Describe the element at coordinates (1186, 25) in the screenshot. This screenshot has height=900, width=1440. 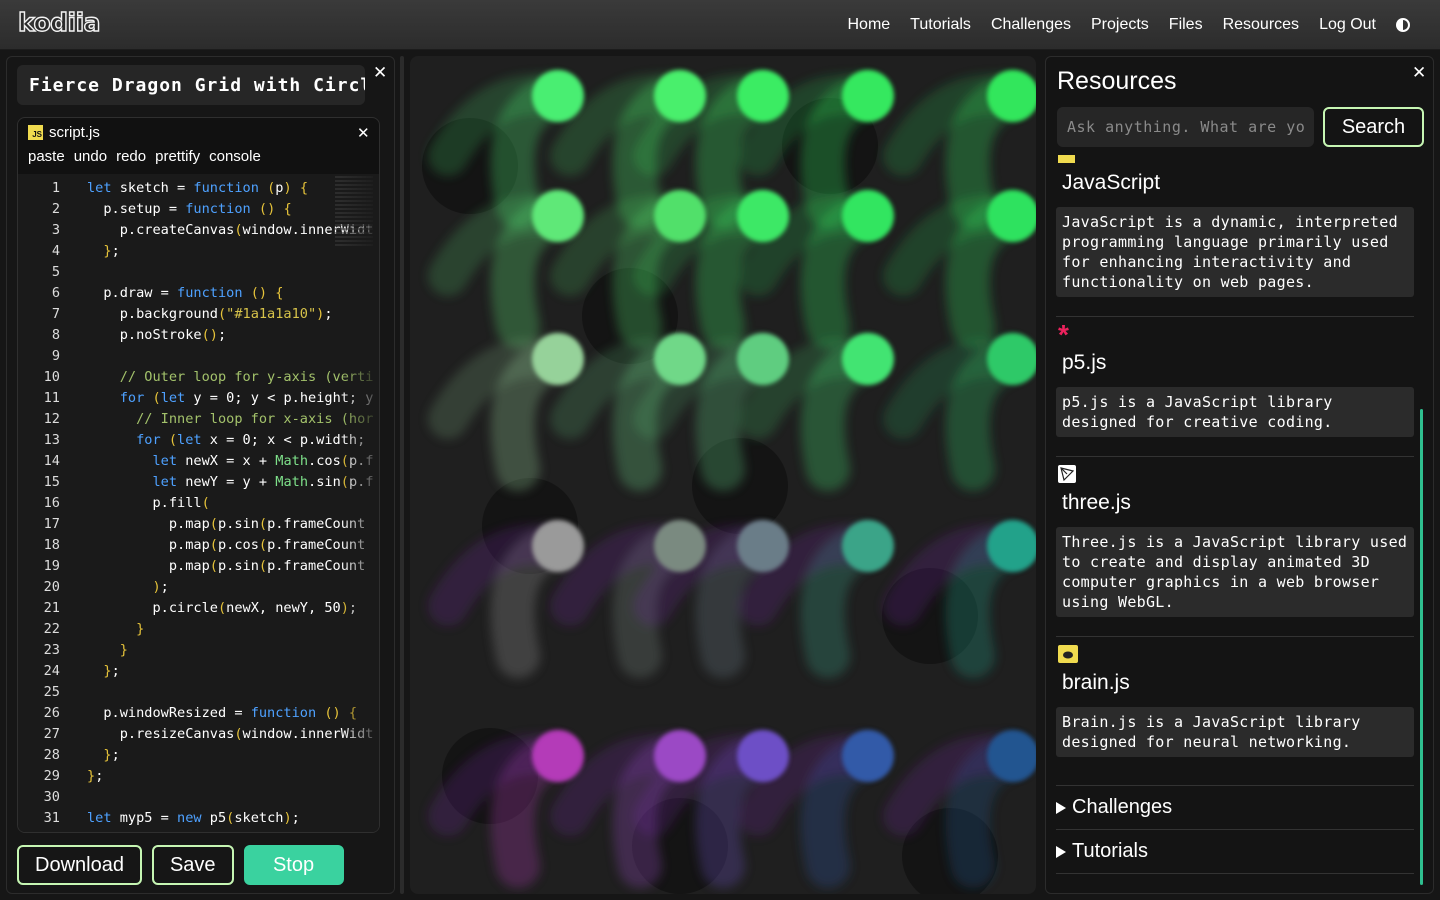
I see `nav-files: Files` at that location.